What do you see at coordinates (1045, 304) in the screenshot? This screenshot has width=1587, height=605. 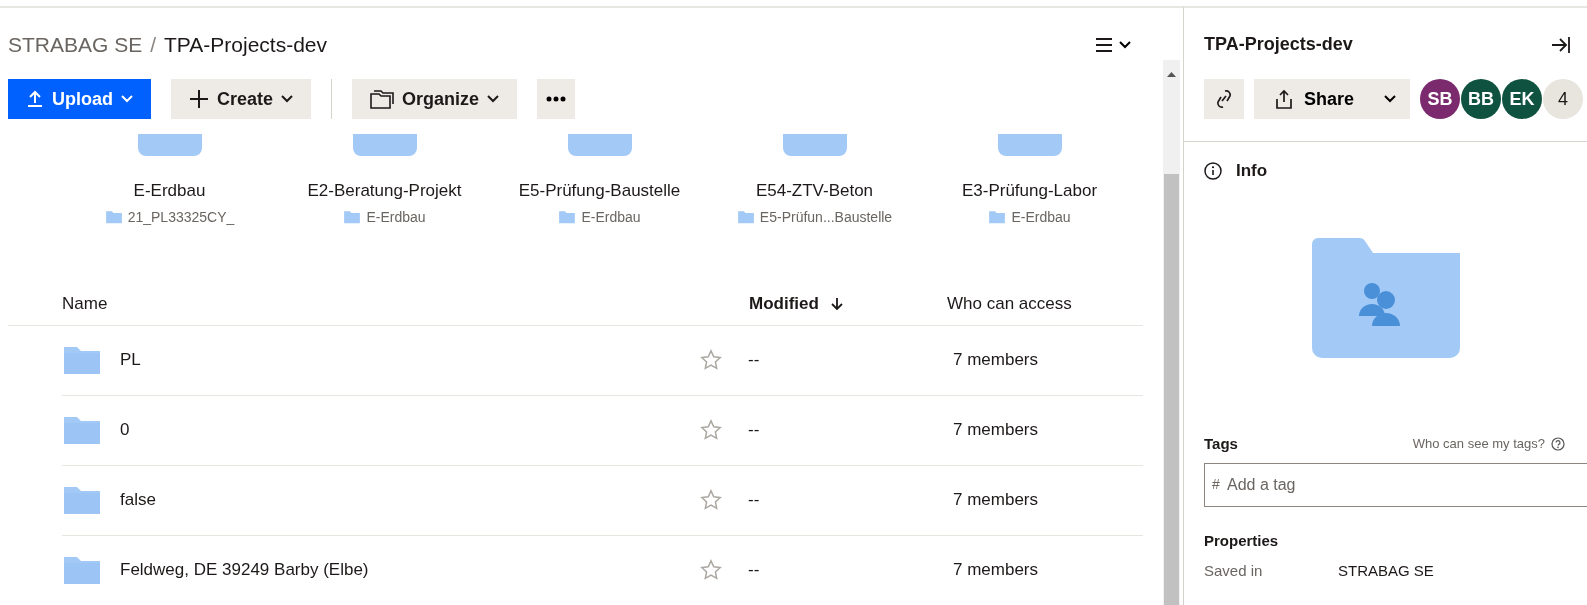 I see `column-header: Who can access` at bounding box center [1045, 304].